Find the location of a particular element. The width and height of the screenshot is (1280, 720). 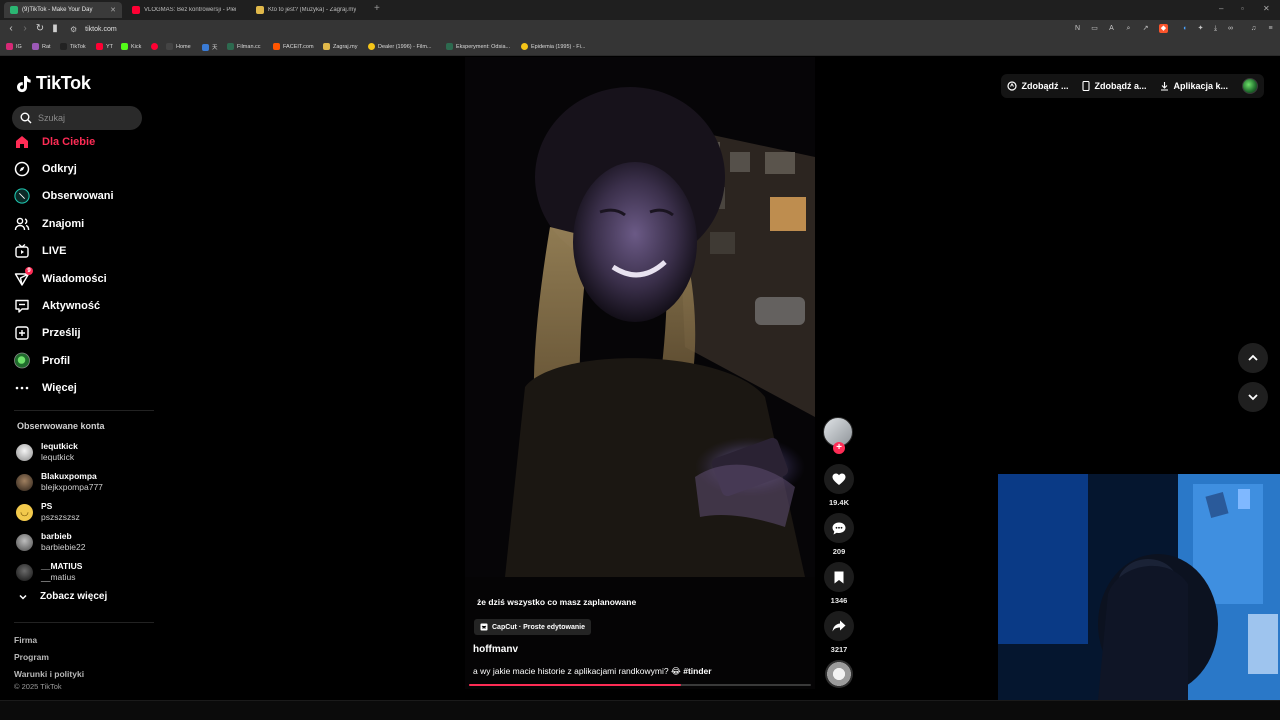

sidebar-item-following: Obserwowani is located at coordinates (84, 196).